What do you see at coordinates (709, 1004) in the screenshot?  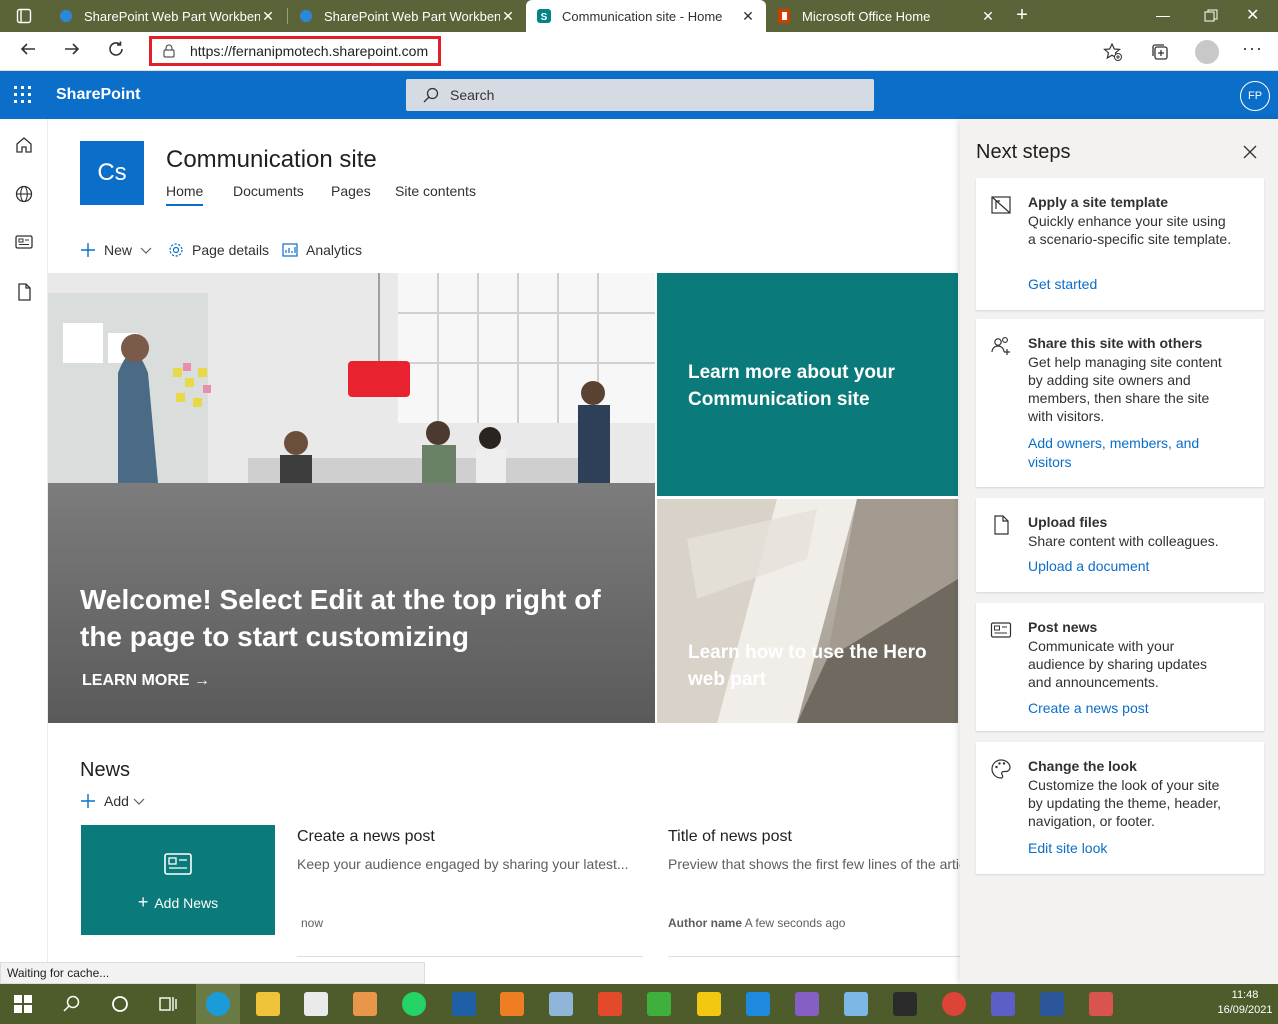 I see `power-bi-icon` at bounding box center [709, 1004].